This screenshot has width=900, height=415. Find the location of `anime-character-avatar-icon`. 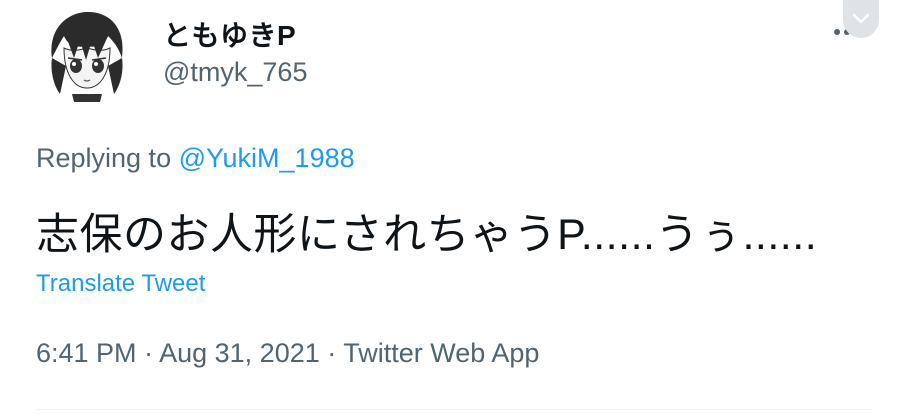

anime-character-avatar-icon is located at coordinates (87, 55).